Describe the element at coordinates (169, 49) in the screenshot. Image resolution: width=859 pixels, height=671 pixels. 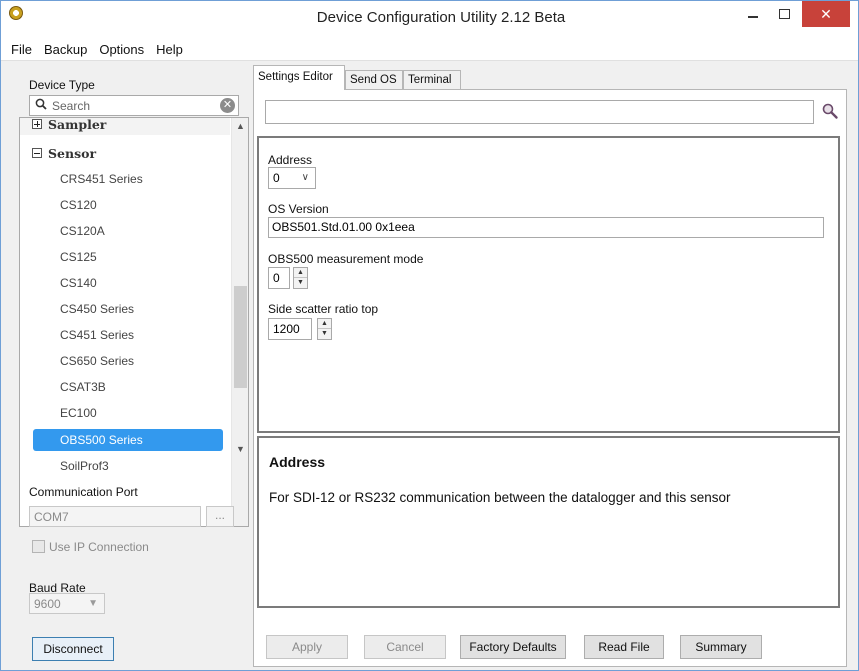
I see `menu-help: Help` at that location.